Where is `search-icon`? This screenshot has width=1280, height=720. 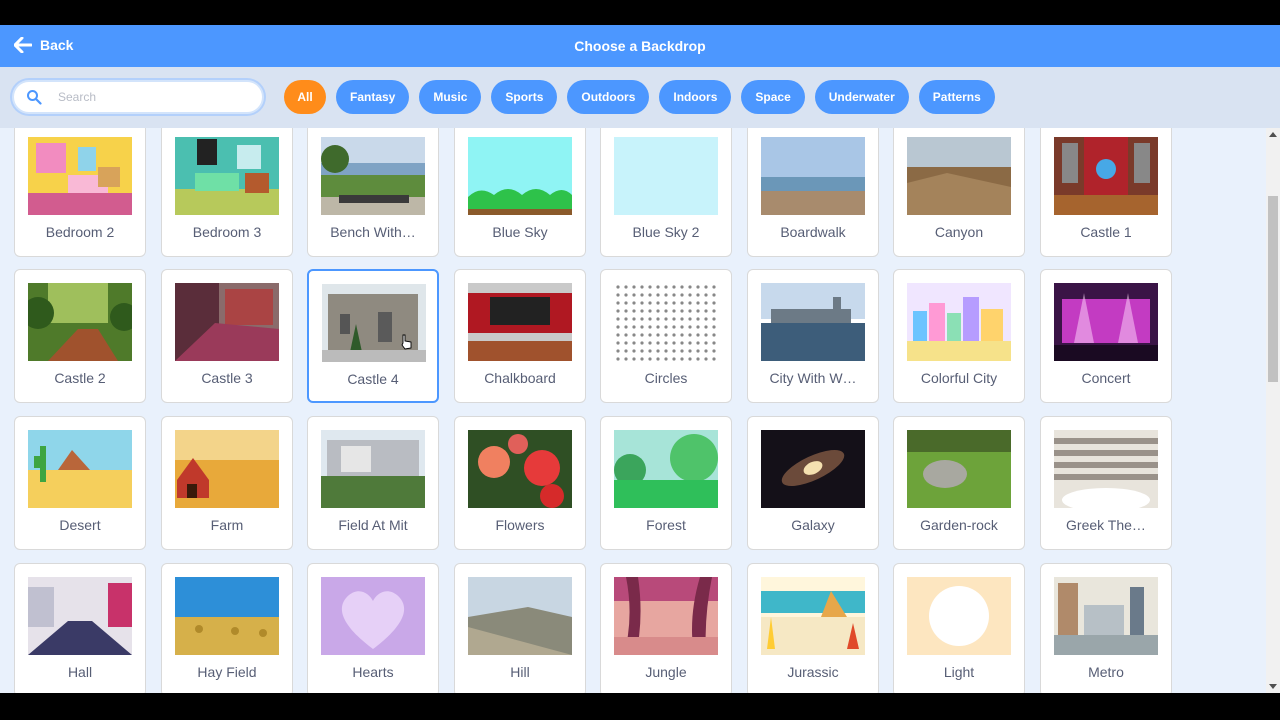
search-icon is located at coordinates (34, 97).